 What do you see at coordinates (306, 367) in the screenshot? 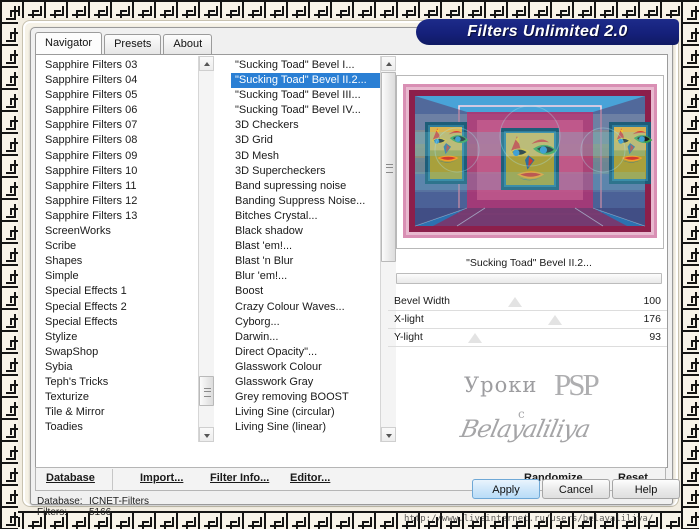
I see `filter-list-item: Glasswork Colour` at bounding box center [306, 367].